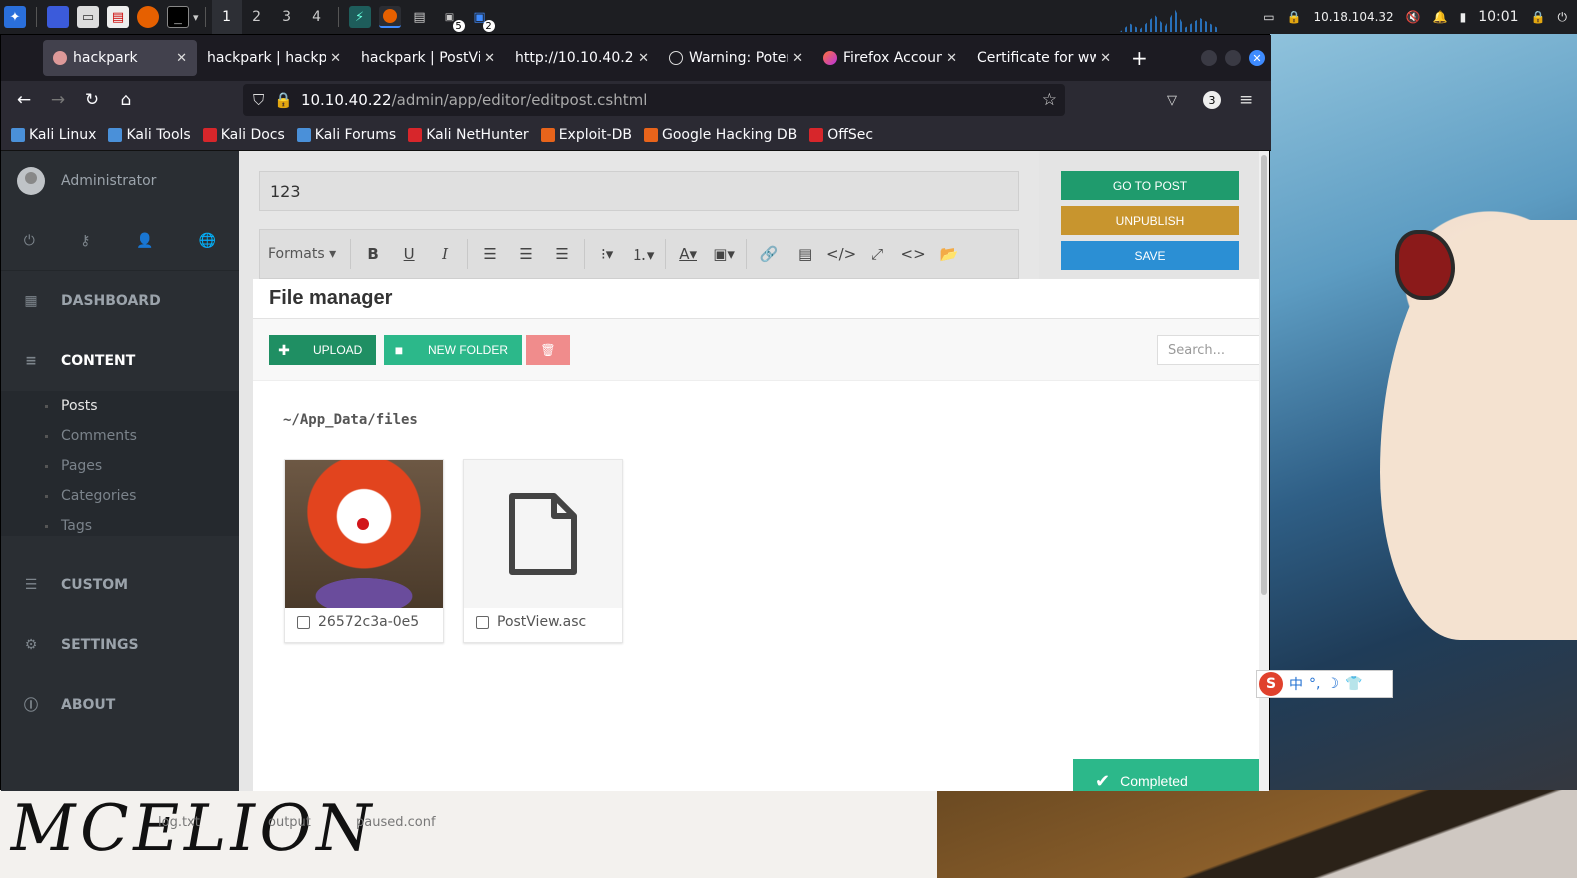 The image size is (1577, 878). Describe the element at coordinates (118, 17) in the screenshot. I see `text-editor-icon: ▤` at that location.